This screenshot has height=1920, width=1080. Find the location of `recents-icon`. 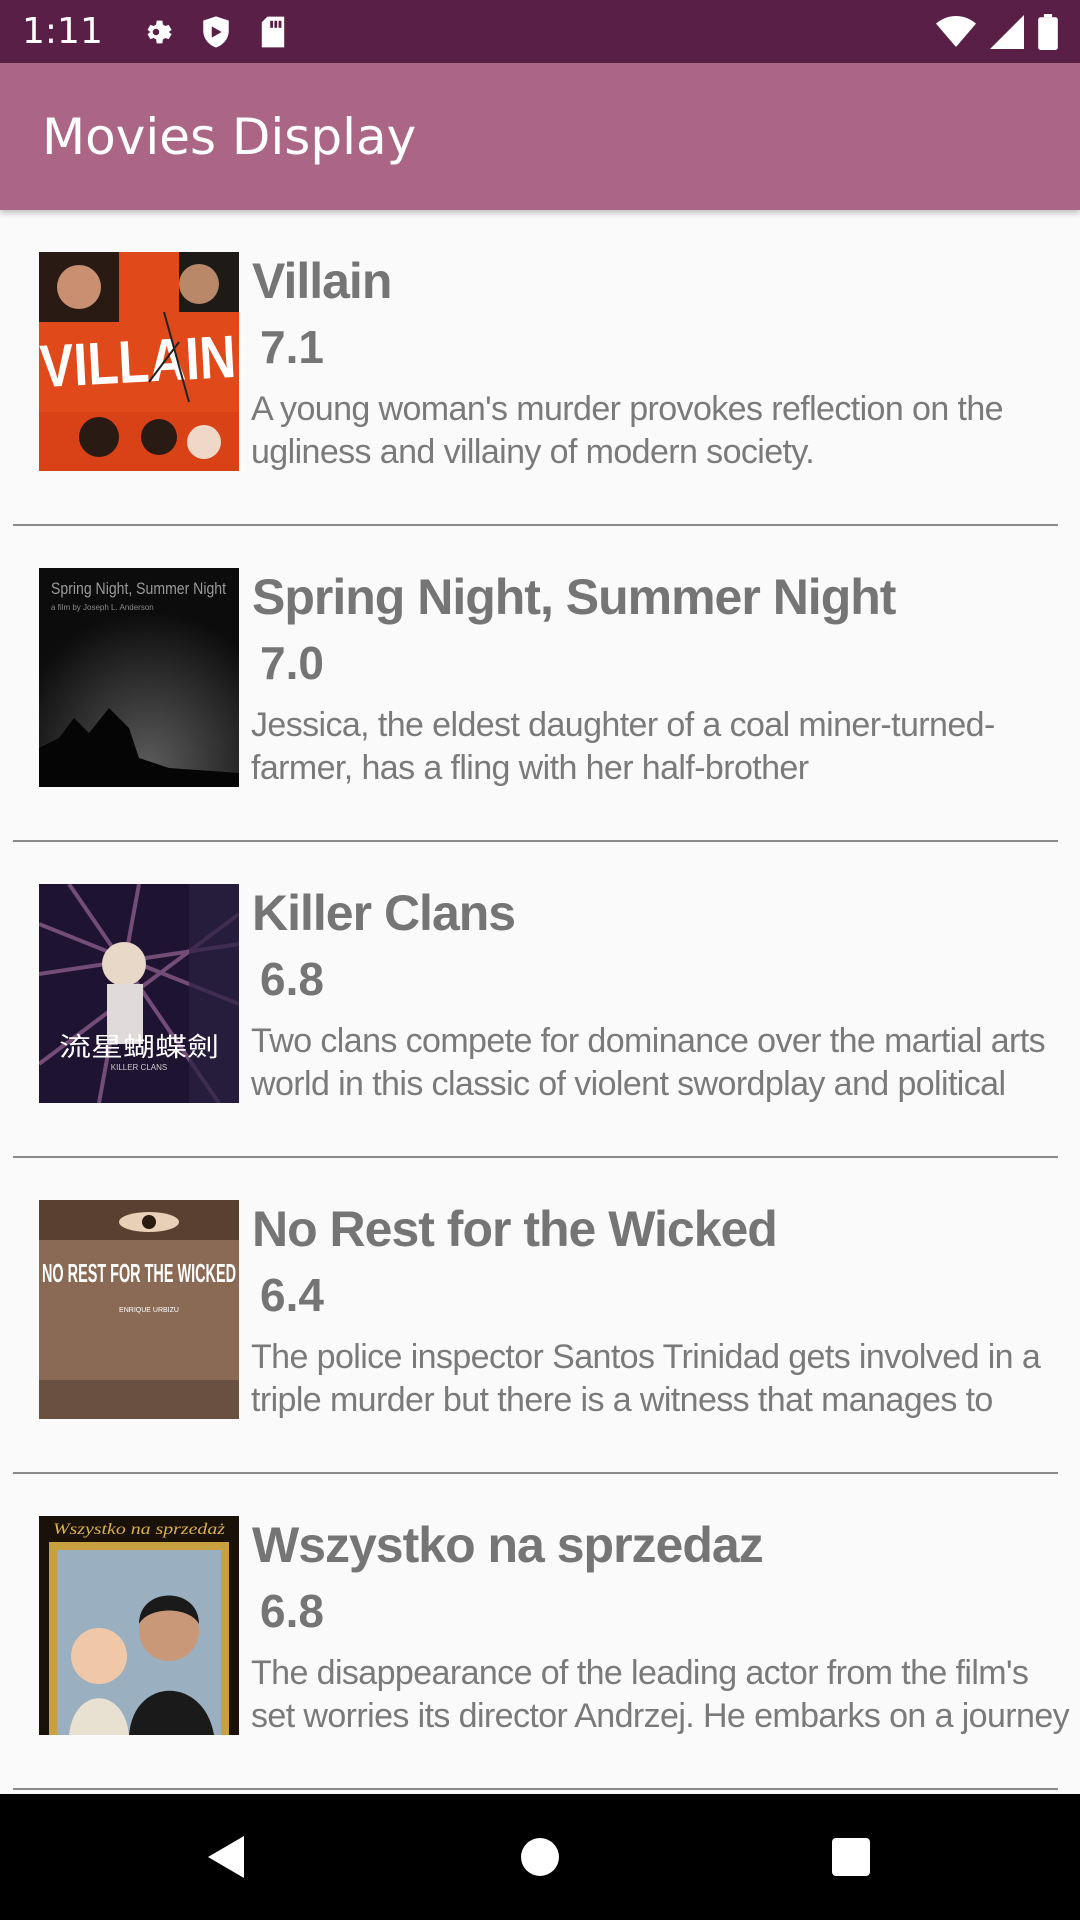

recents-icon is located at coordinates (851, 1857).